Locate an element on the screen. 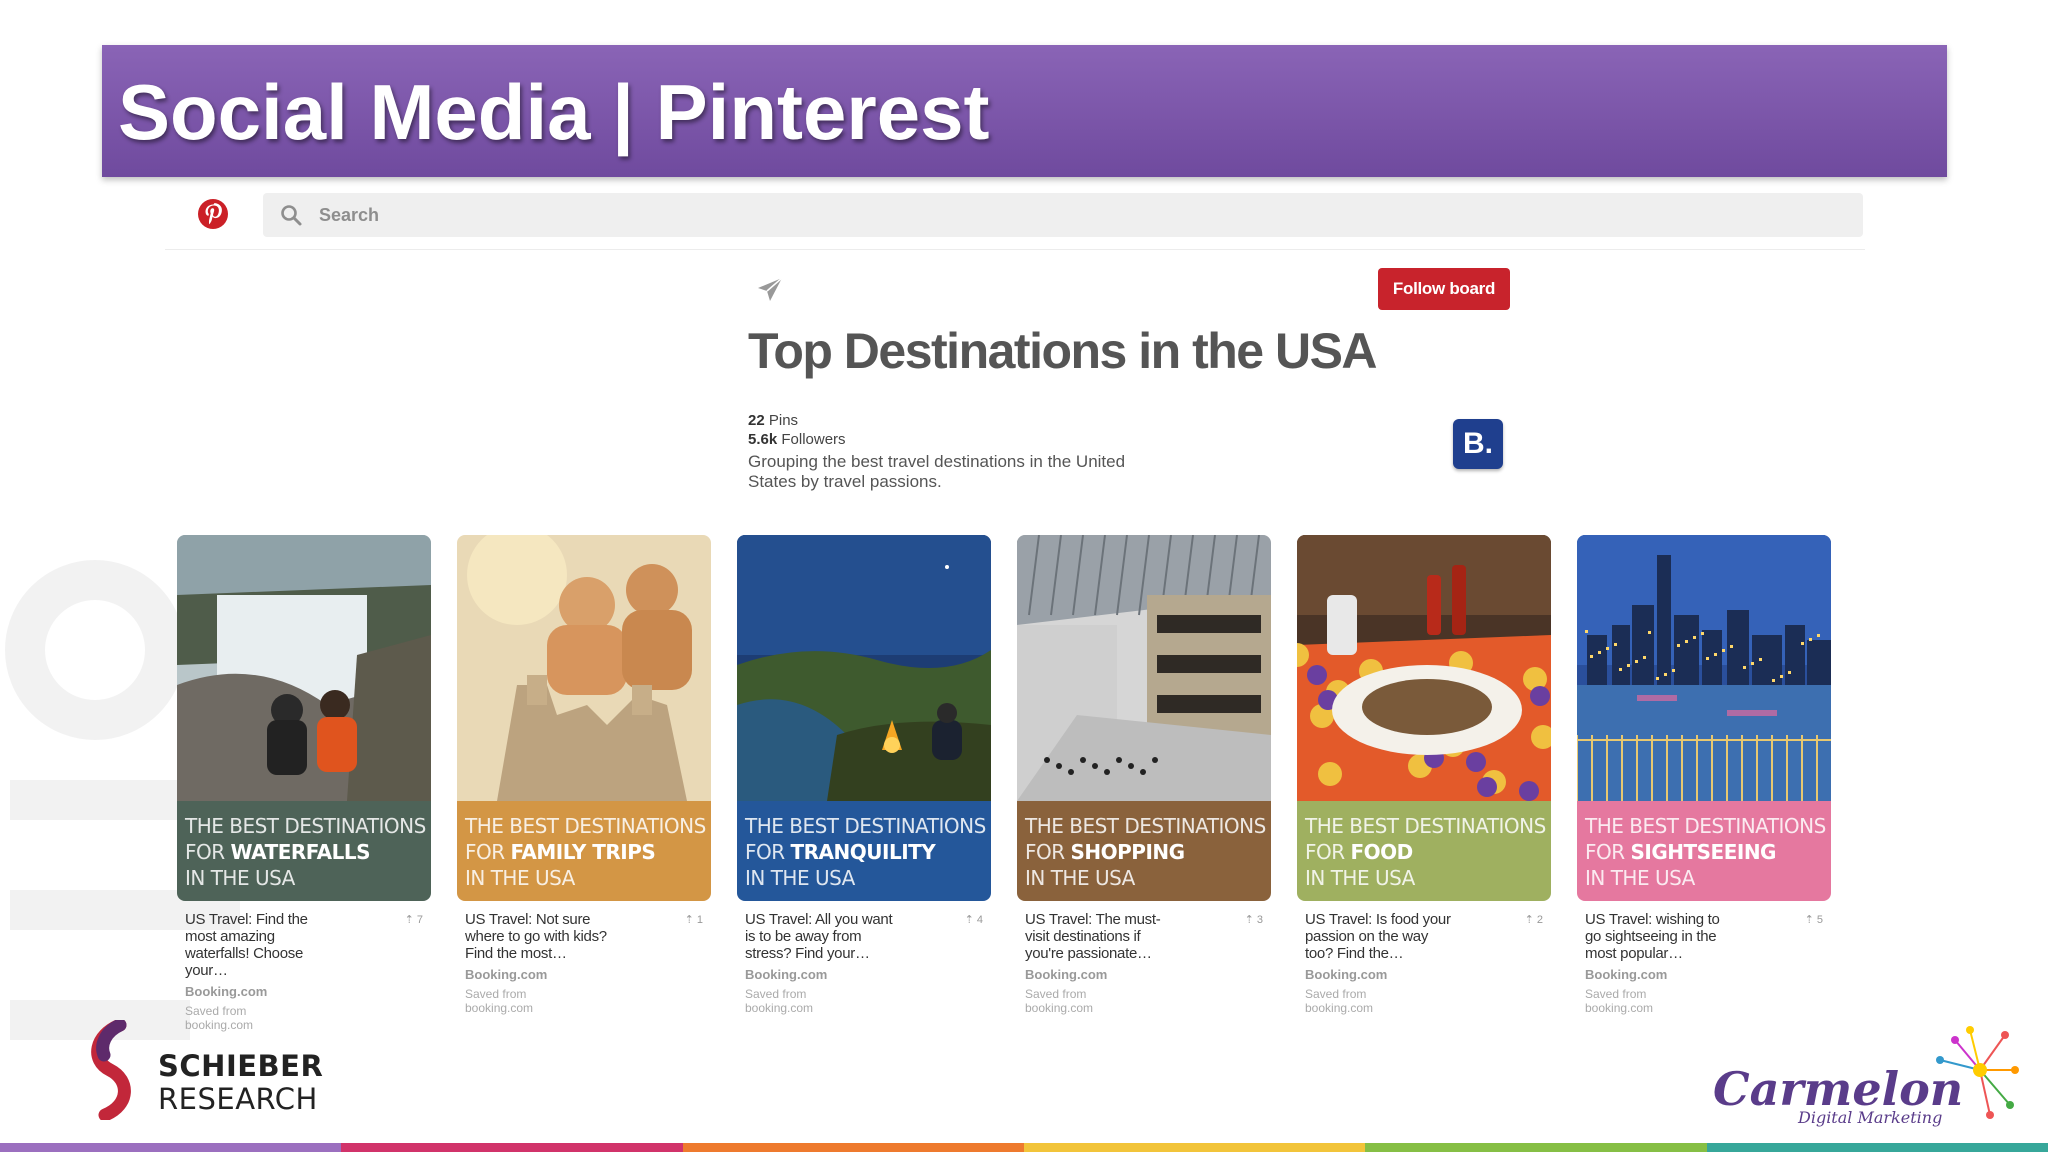 This screenshot has height=1152, width=2048. pins-count: 22 is located at coordinates (756, 420).